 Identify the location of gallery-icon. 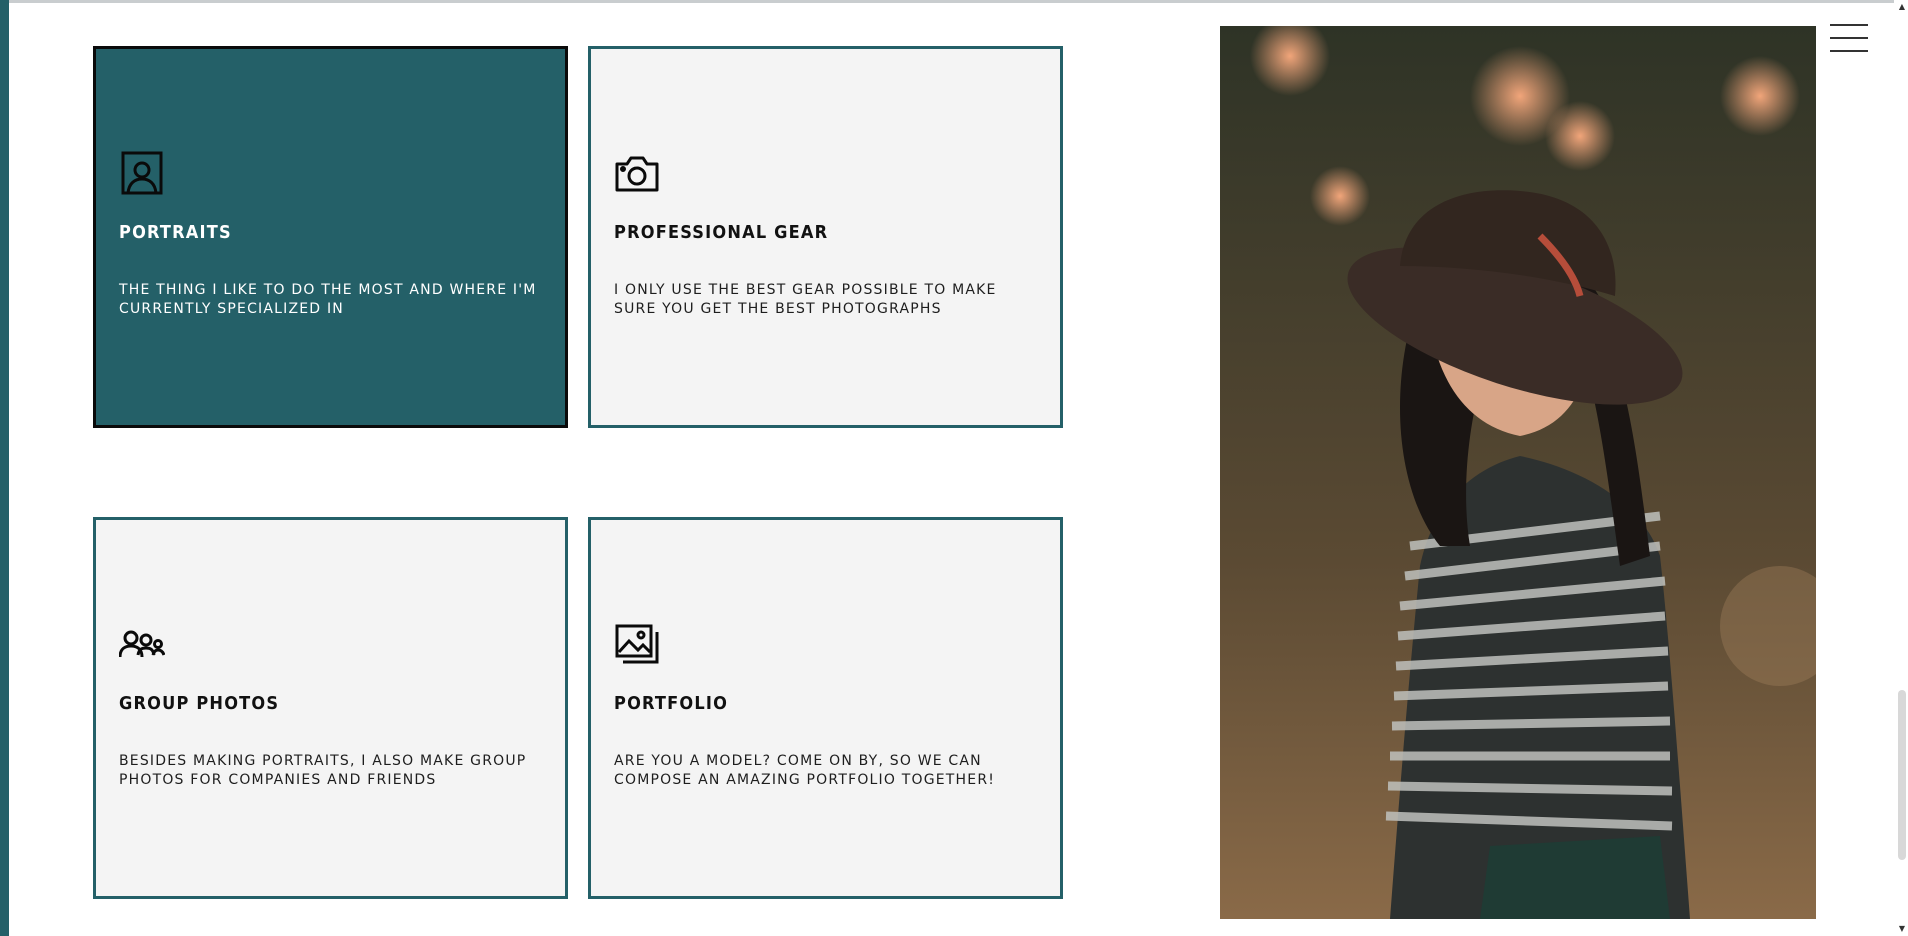
(637, 644).